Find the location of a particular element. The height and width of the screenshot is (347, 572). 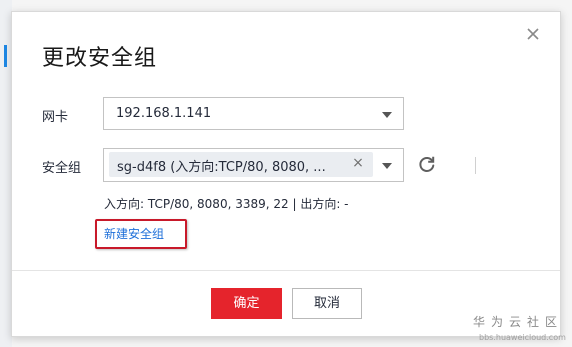

nic-select: 192.168.1.141 is located at coordinates (253, 113).